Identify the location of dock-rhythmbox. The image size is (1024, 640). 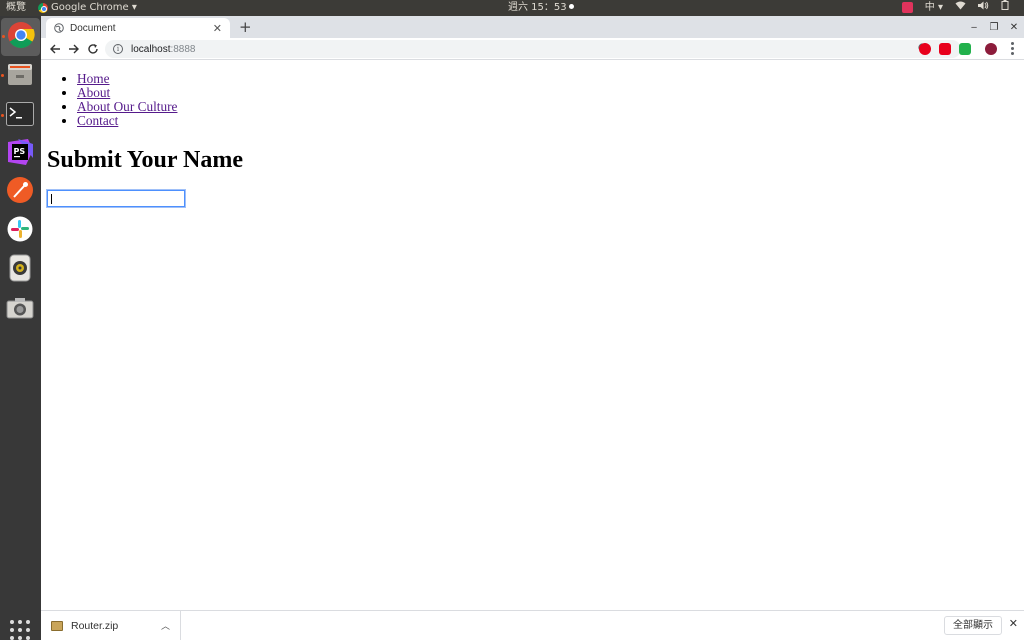
(20, 270).